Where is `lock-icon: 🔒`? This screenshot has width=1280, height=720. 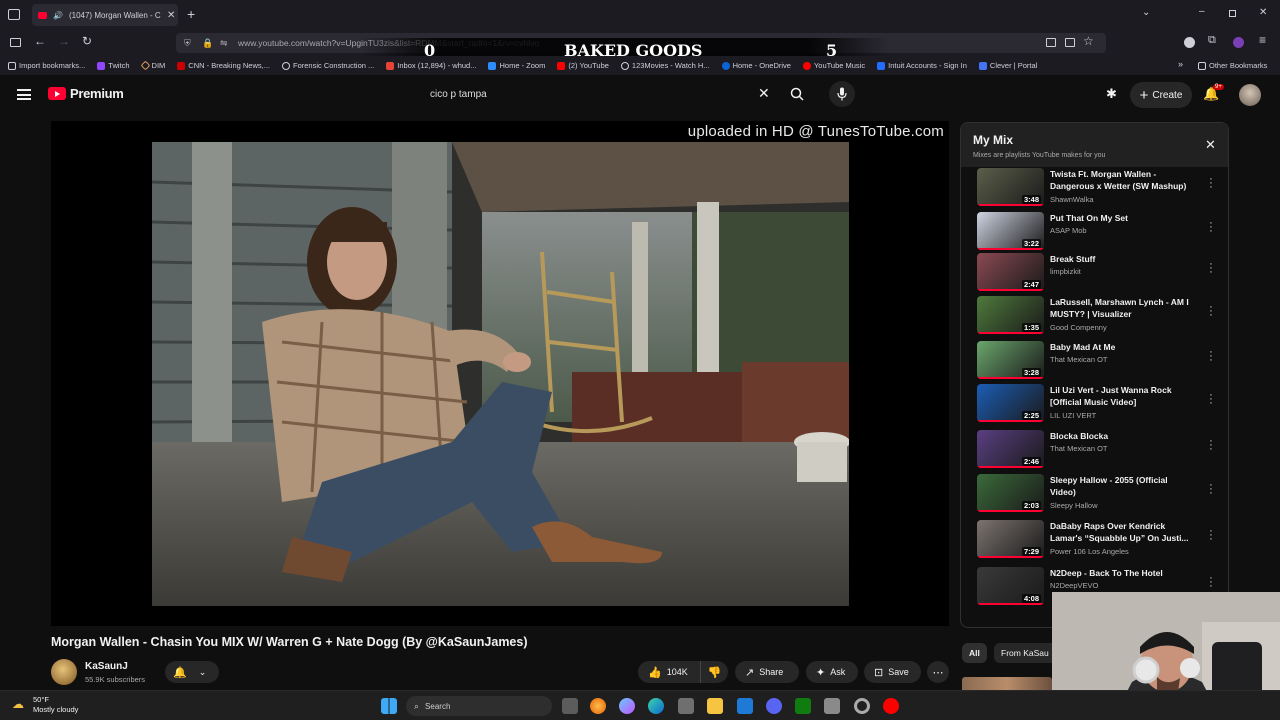
lock-icon: 🔒 is located at coordinates (207, 43).